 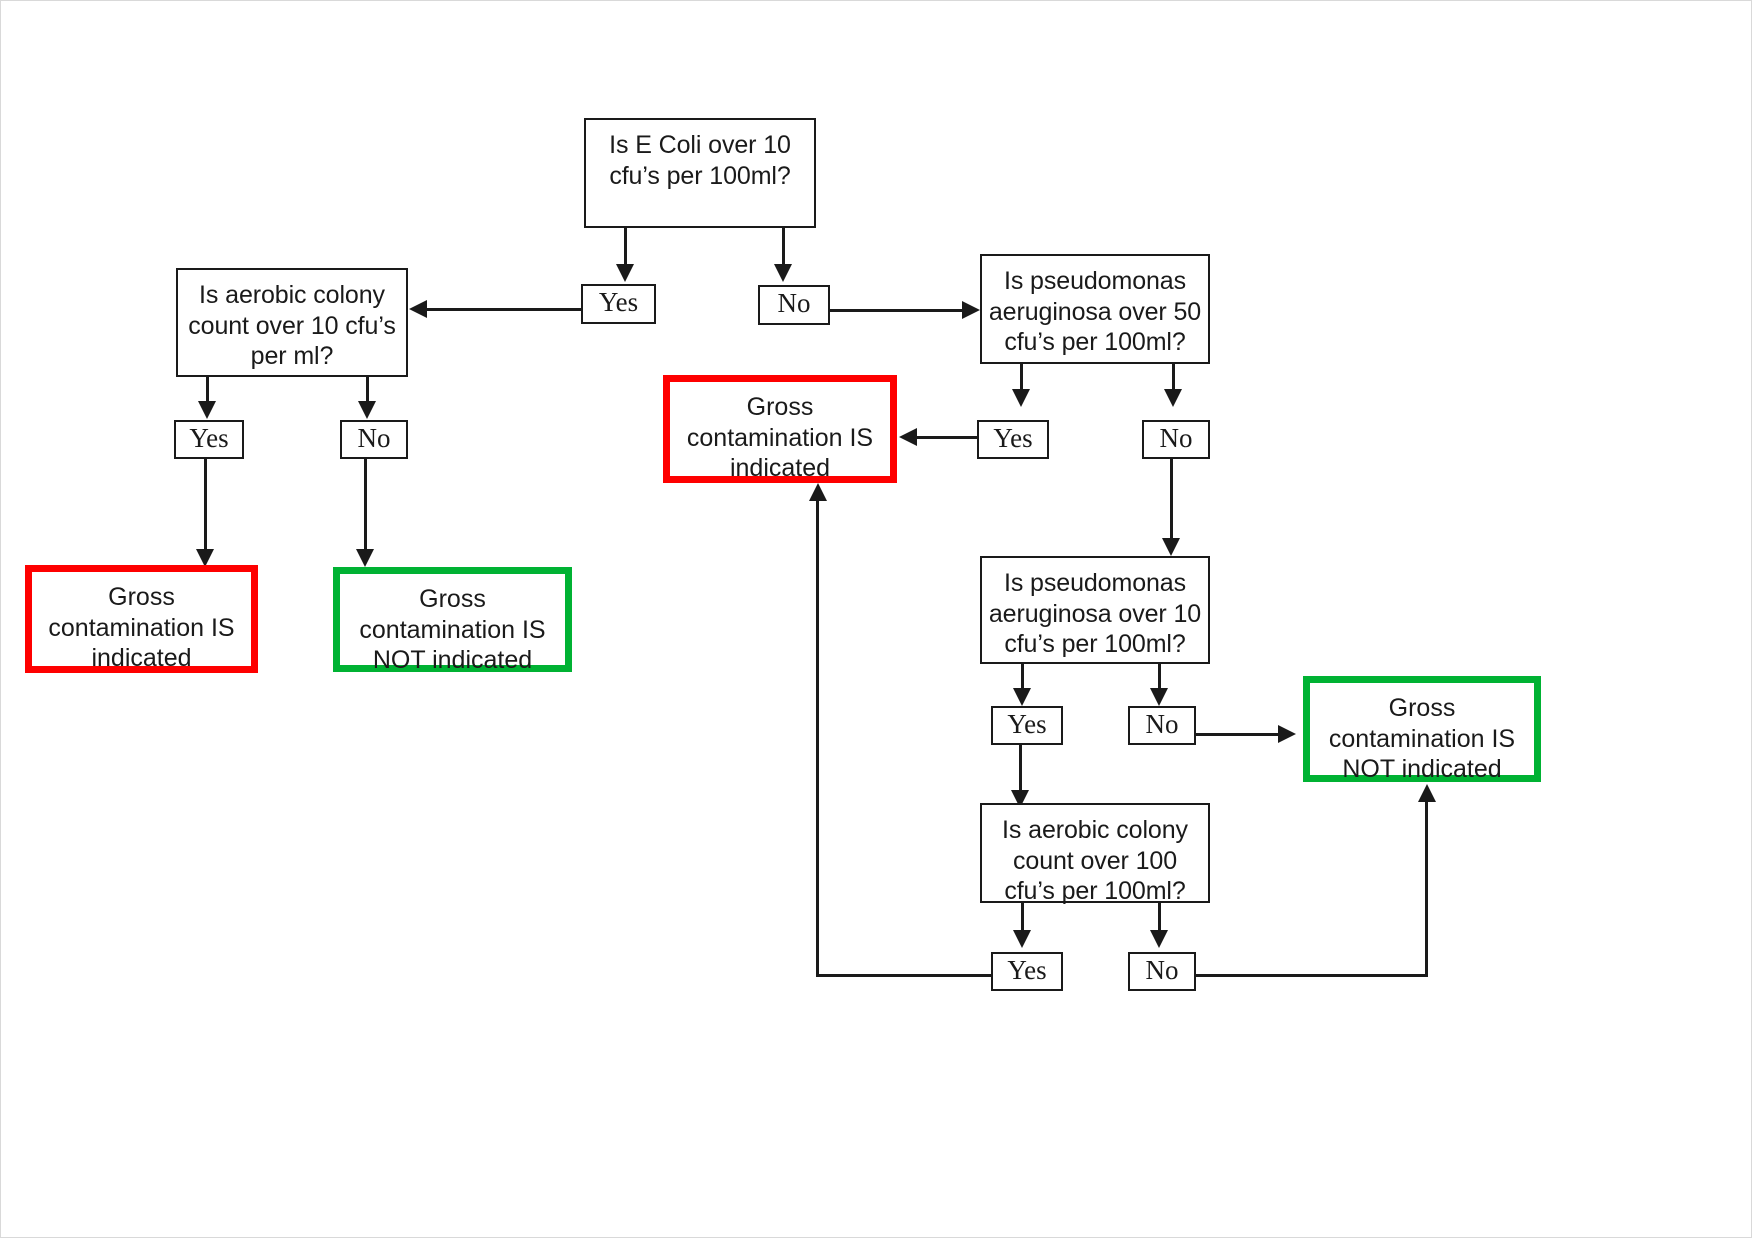 What do you see at coordinates (1426, 888) in the screenshot?
I see `connector-aerobic100-no-vertical` at bounding box center [1426, 888].